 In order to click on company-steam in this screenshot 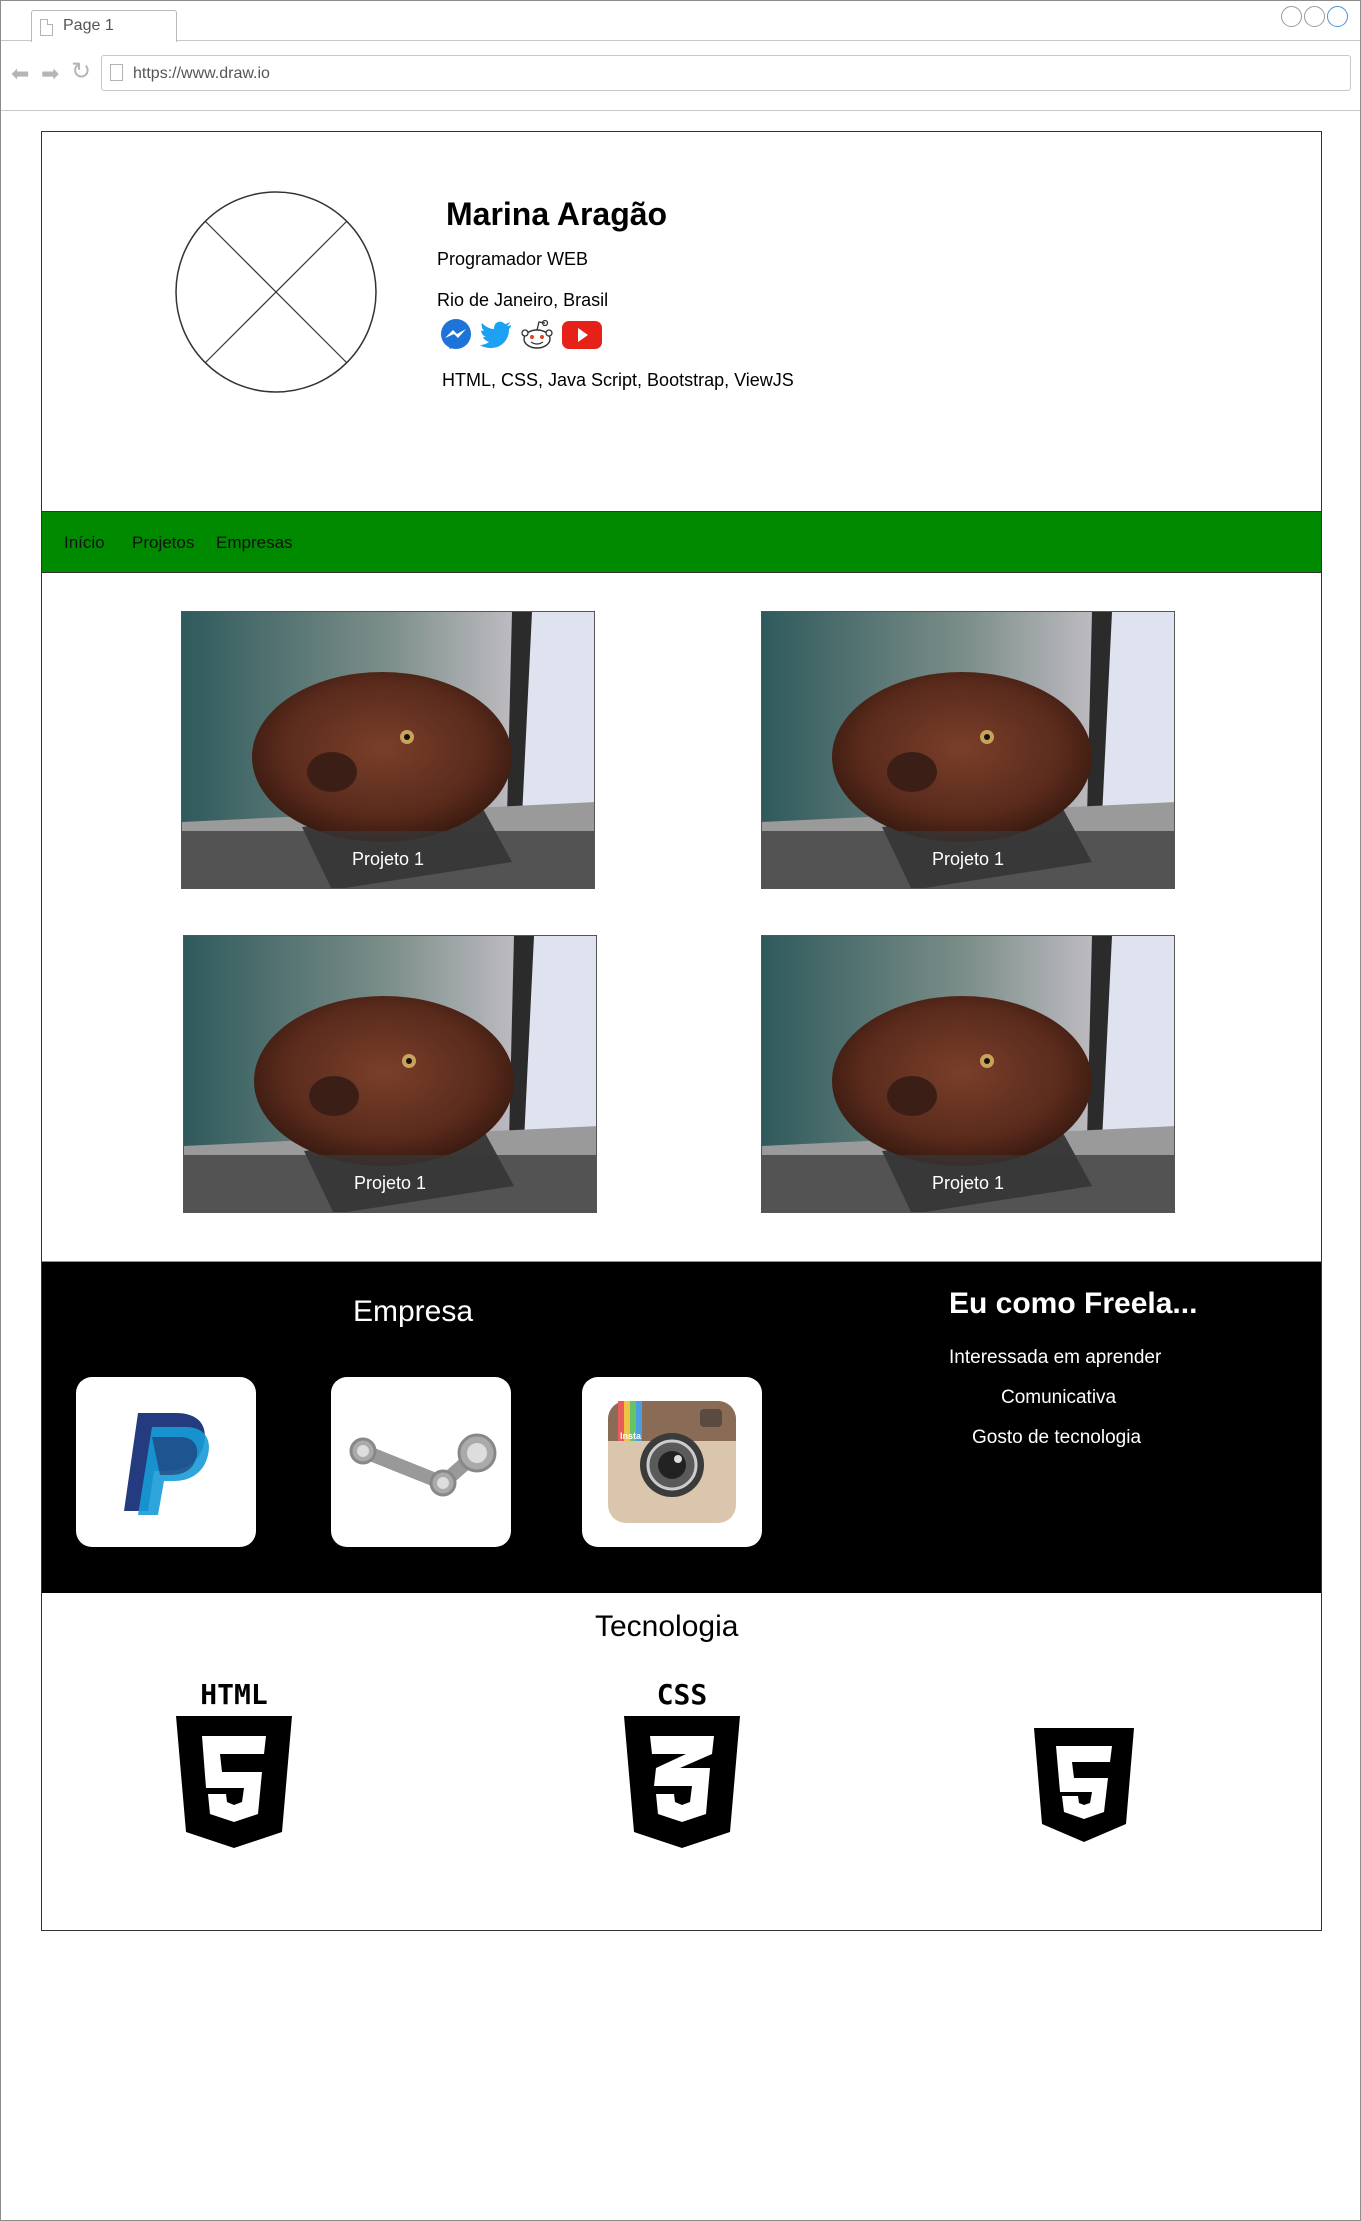, I will do `click(421, 1462)`.